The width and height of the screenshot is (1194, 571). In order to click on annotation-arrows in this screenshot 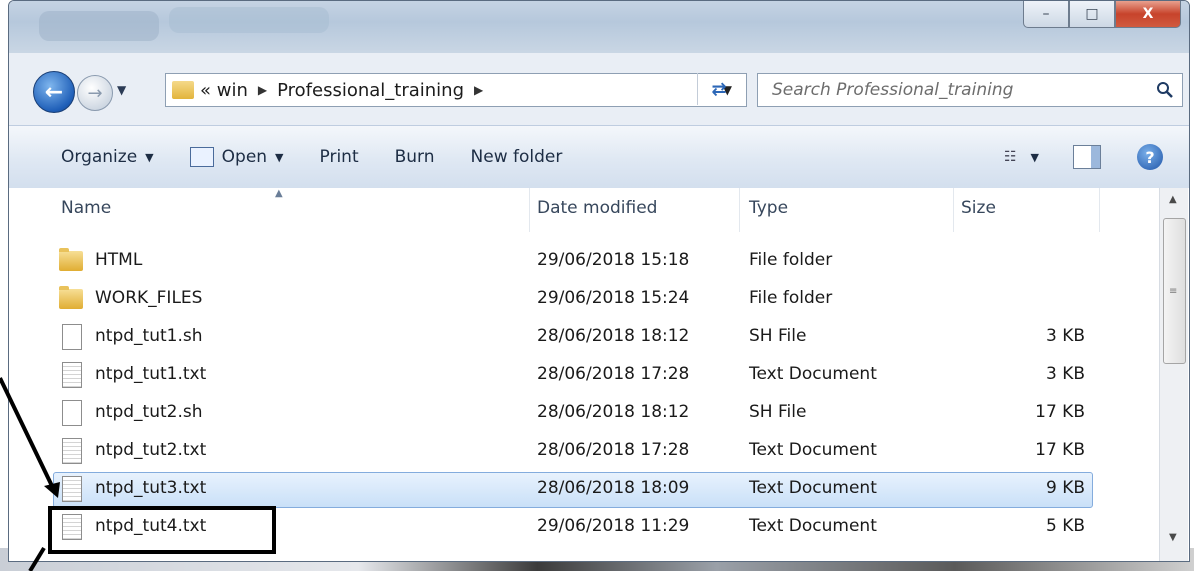, I will do `click(30, 474)`.